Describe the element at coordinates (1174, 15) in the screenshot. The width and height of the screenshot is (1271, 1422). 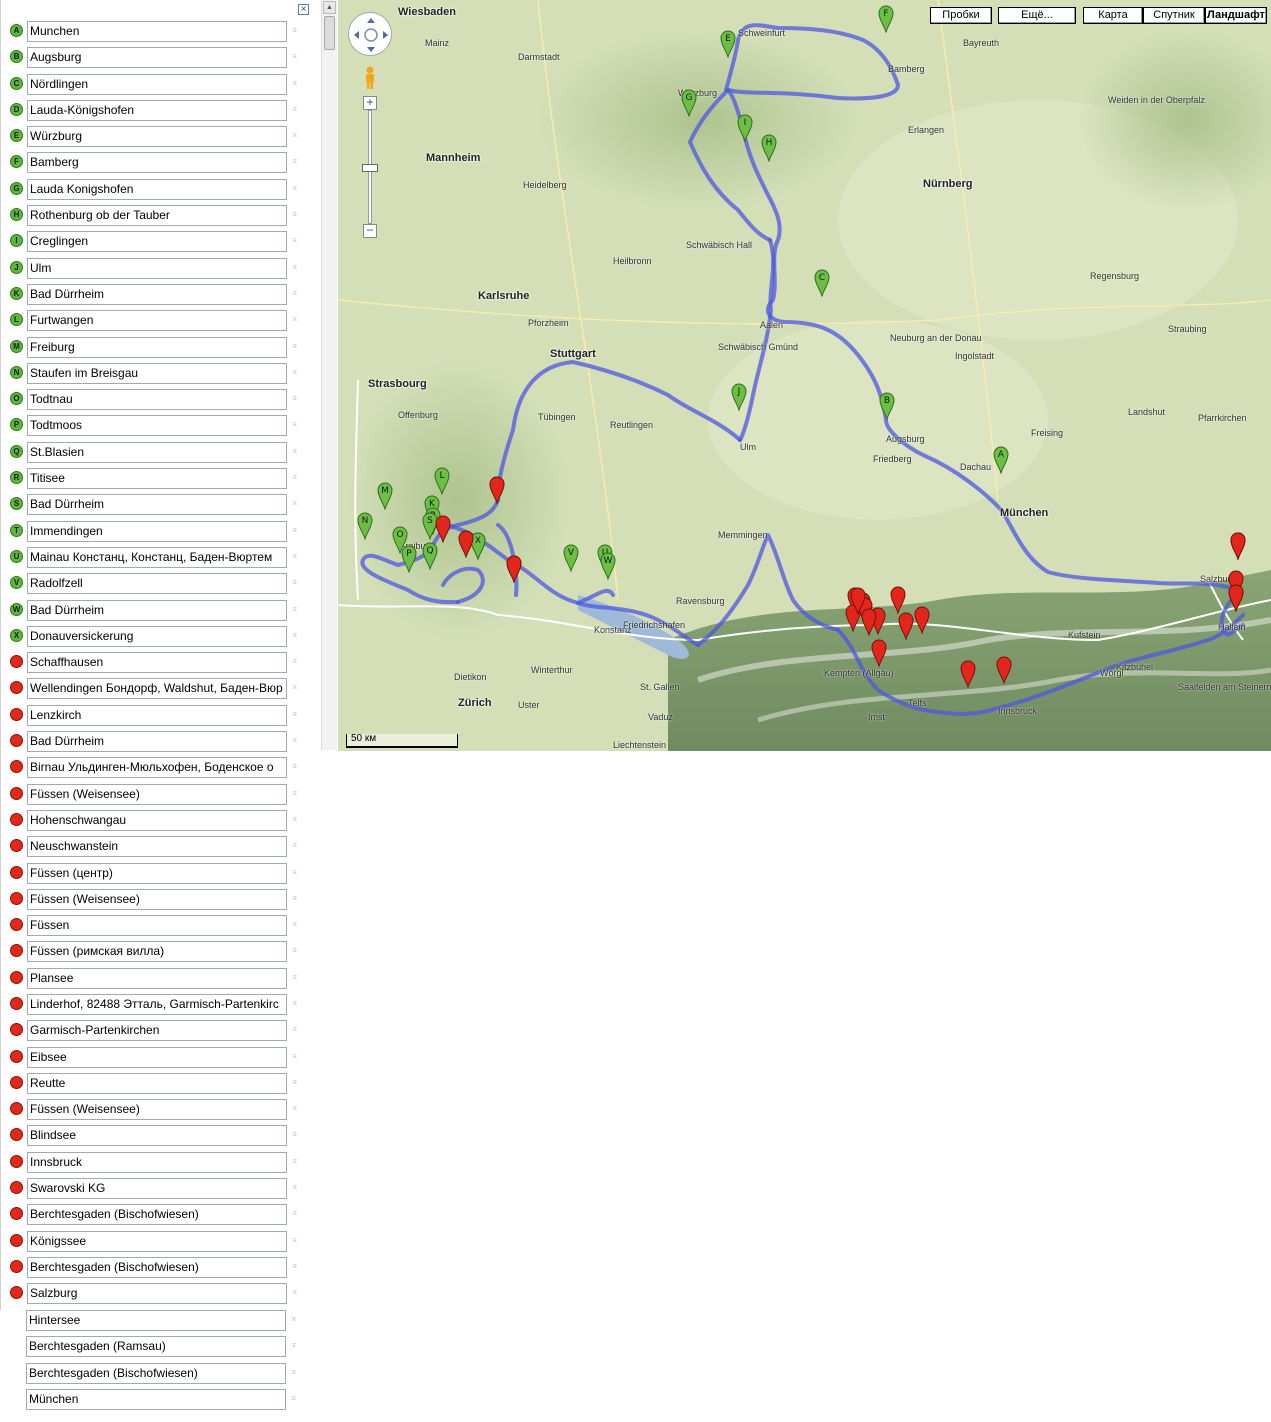
I see `satellite-button: Спутник` at that location.